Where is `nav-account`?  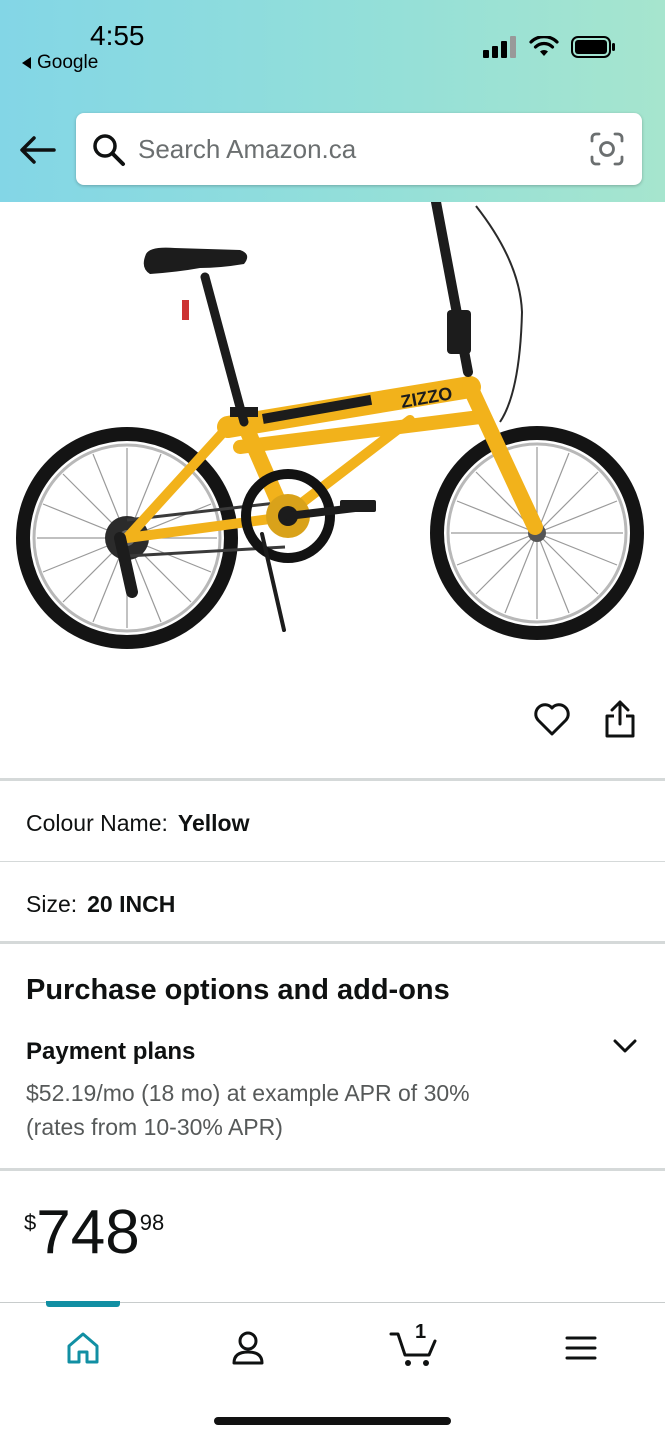 nav-account is located at coordinates (248, 1348).